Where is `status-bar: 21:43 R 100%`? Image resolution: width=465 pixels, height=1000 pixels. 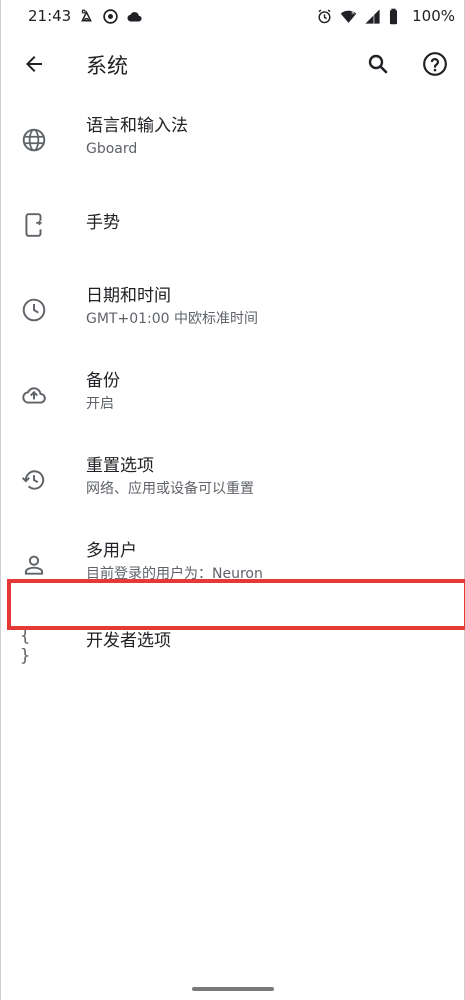 status-bar: 21:43 R 100% is located at coordinates (232, 16).